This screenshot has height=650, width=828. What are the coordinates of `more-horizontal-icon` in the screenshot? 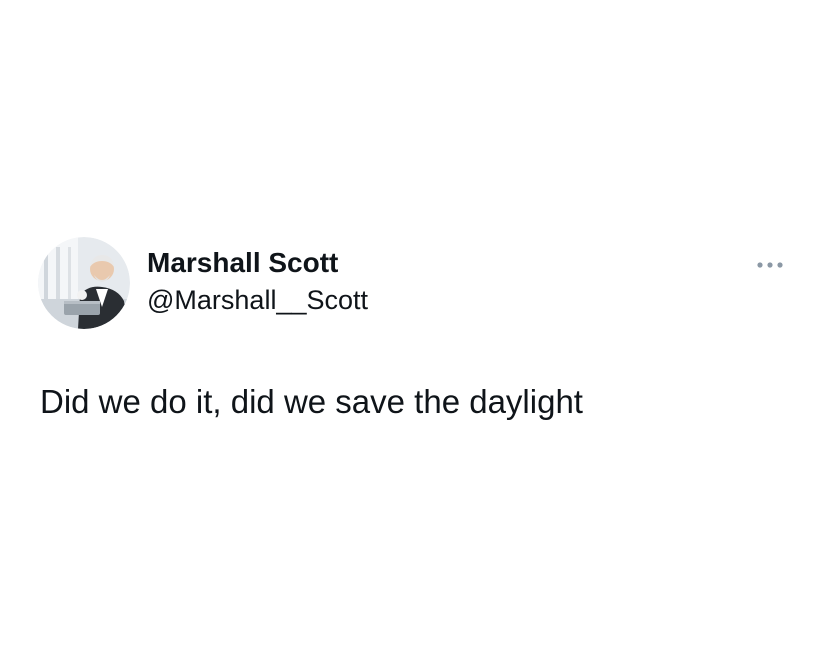 It's located at (770, 265).